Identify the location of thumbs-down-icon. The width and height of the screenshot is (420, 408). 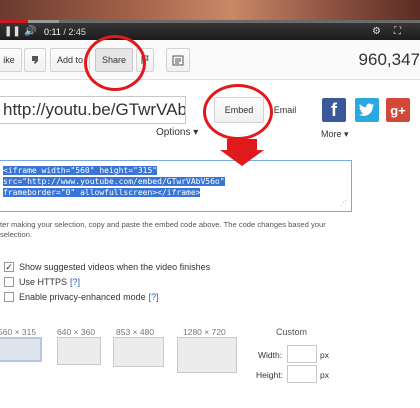
(35, 60).